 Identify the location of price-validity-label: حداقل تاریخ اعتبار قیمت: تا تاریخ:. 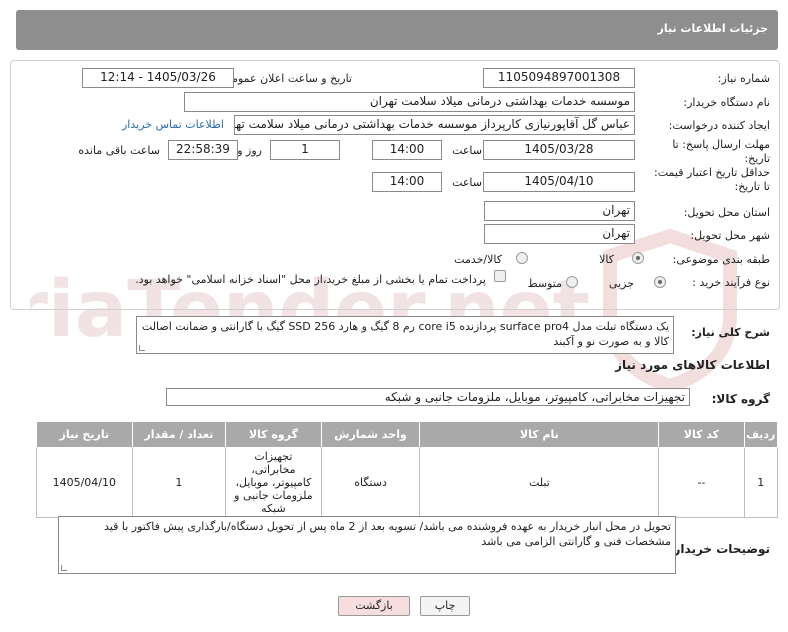
(712, 179).